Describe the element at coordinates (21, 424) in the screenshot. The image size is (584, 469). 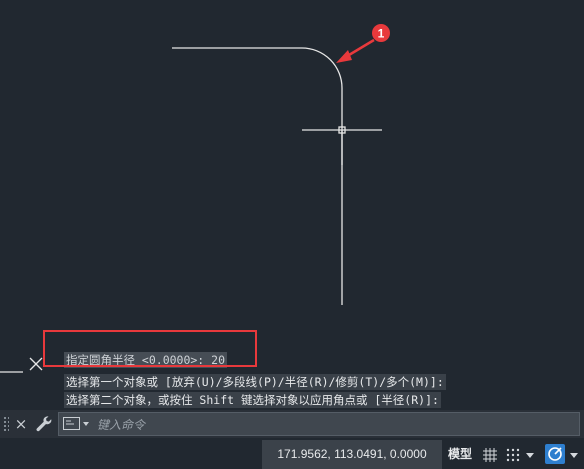
I see `close-icon: ×` at that location.